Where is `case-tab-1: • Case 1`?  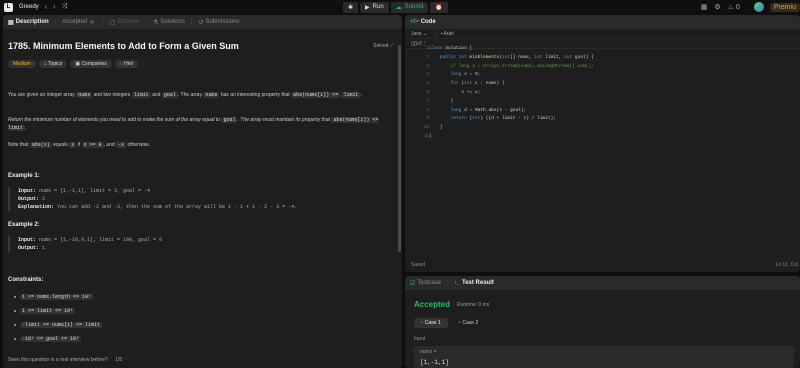
case-tab-1: • Case 1 is located at coordinates (431, 323).